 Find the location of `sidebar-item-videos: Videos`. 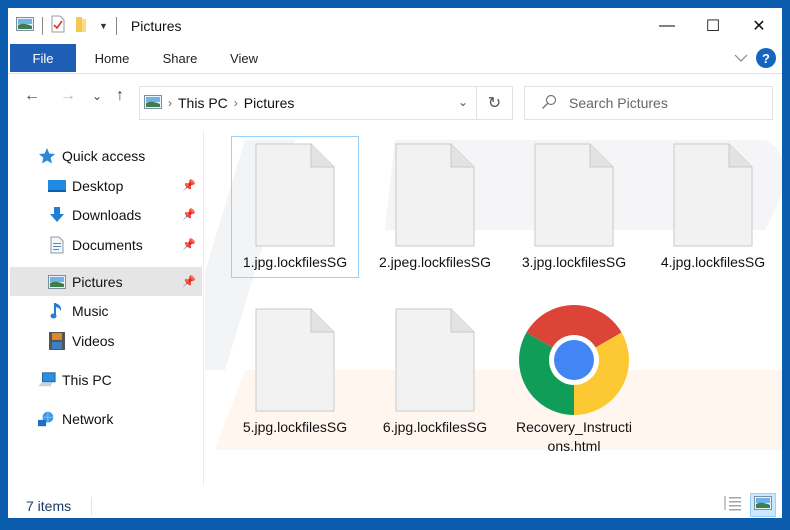

sidebar-item-videos: Videos is located at coordinates (125, 340).